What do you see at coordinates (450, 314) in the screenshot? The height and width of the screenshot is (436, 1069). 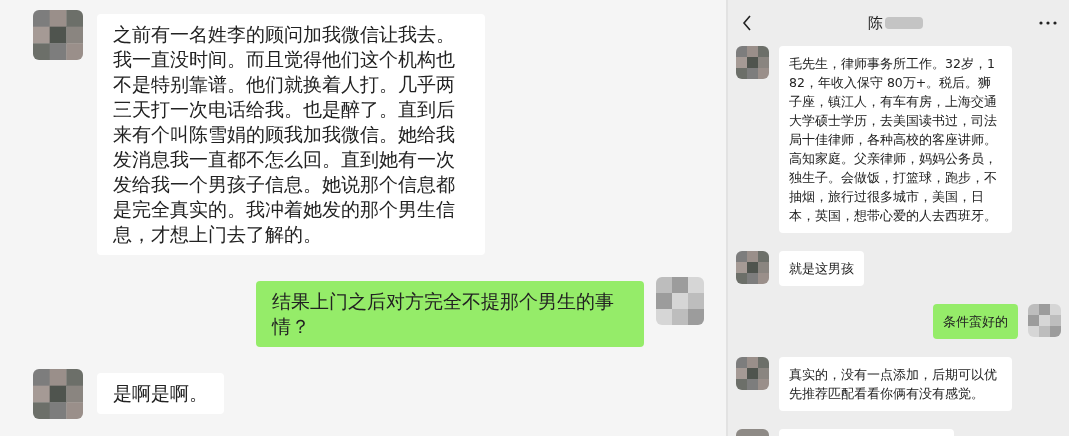 I see `message-bubble: 结果上门之后对方完全不提那个男生的事情？` at bounding box center [450, 314].